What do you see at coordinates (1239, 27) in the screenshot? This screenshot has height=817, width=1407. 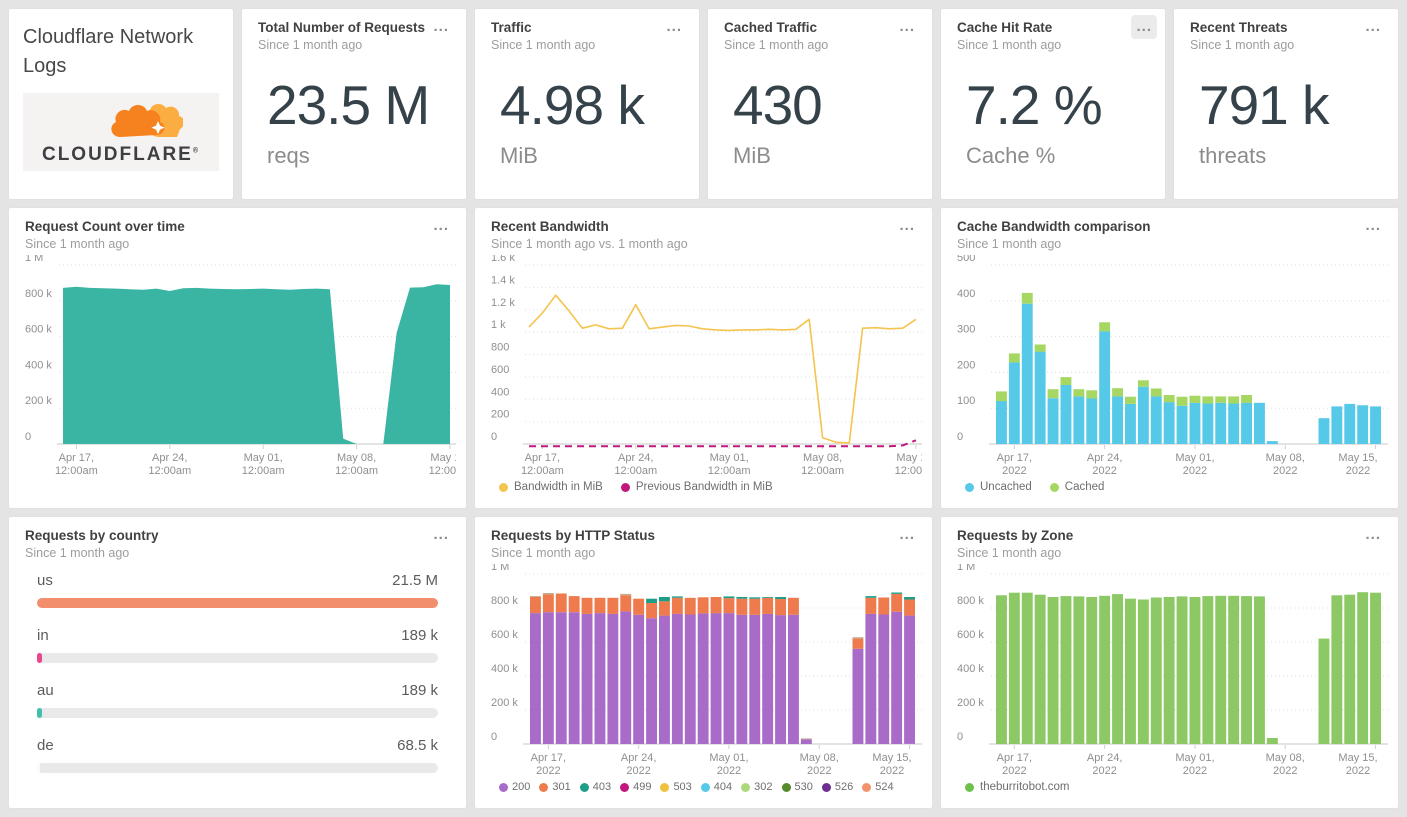 I see `panel-title: Recent Threats` at bounding box center [1239, 27].